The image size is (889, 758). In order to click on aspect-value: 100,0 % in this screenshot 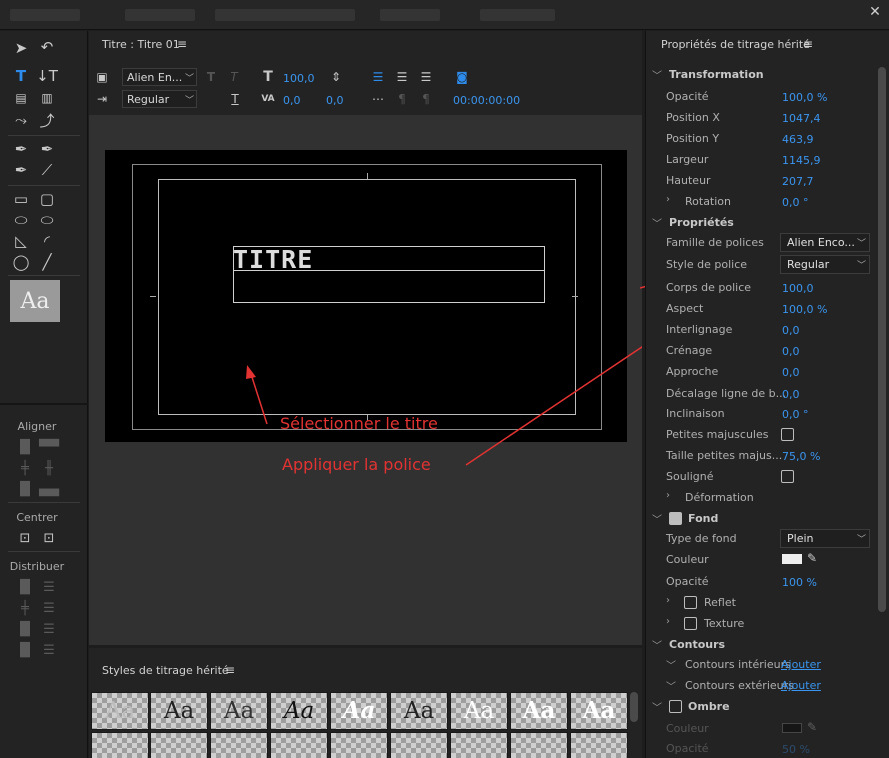, I will do `click(804, 309)`.